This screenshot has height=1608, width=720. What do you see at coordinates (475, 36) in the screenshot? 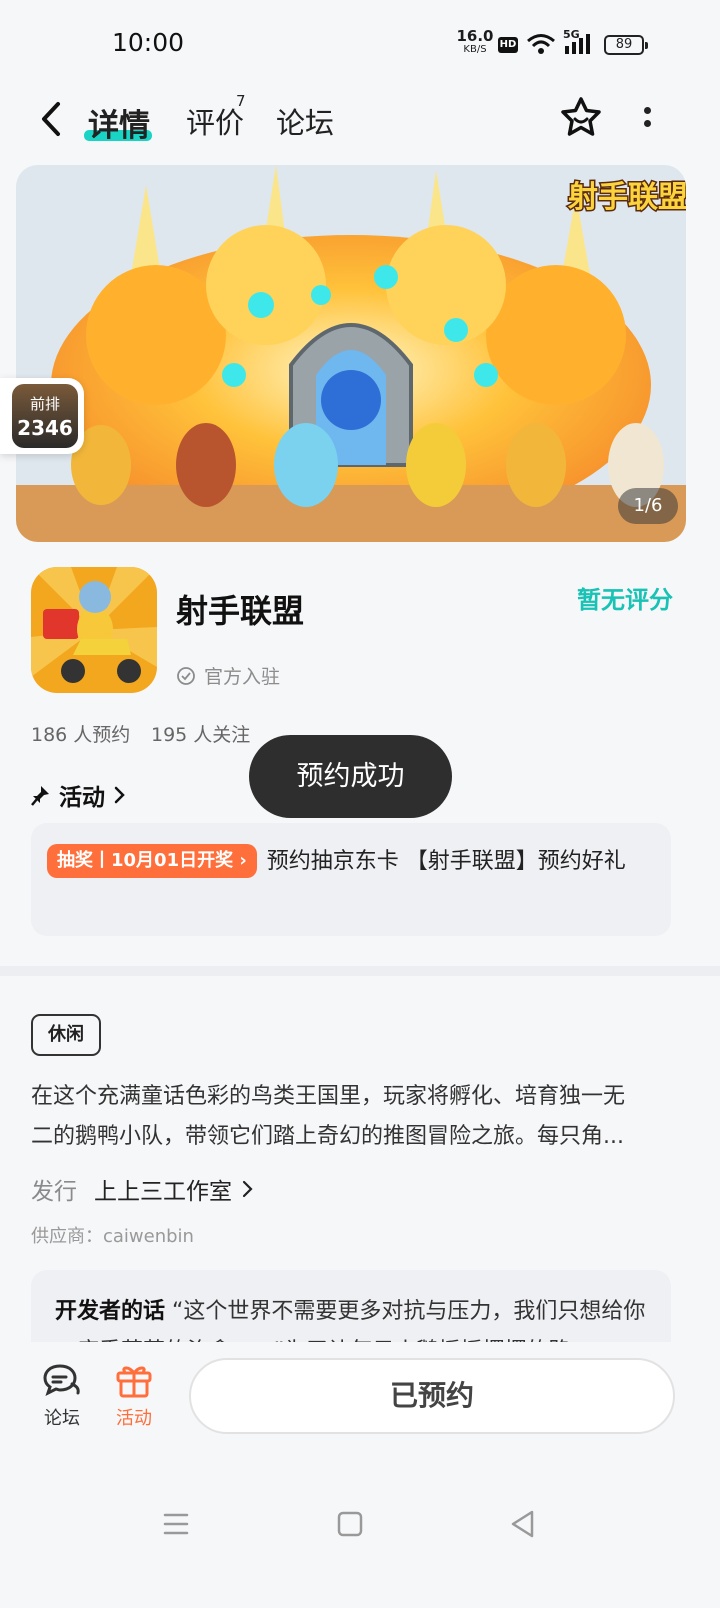
I see `network-speed-value: 16.0` at bounding box center [475, 36].